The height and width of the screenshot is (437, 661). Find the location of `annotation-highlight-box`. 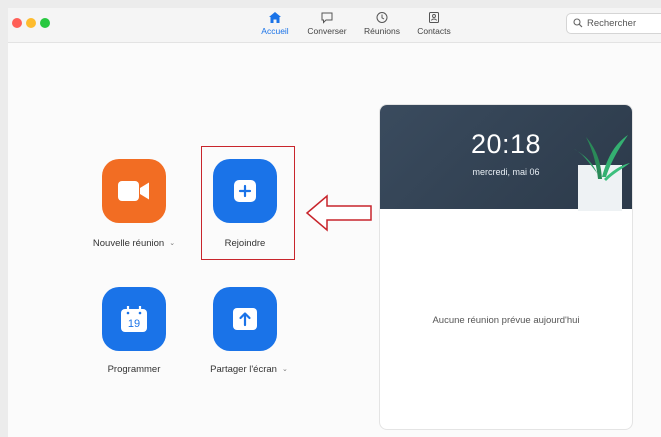

annotation-highlight-box is located at coordinates (248, 203).